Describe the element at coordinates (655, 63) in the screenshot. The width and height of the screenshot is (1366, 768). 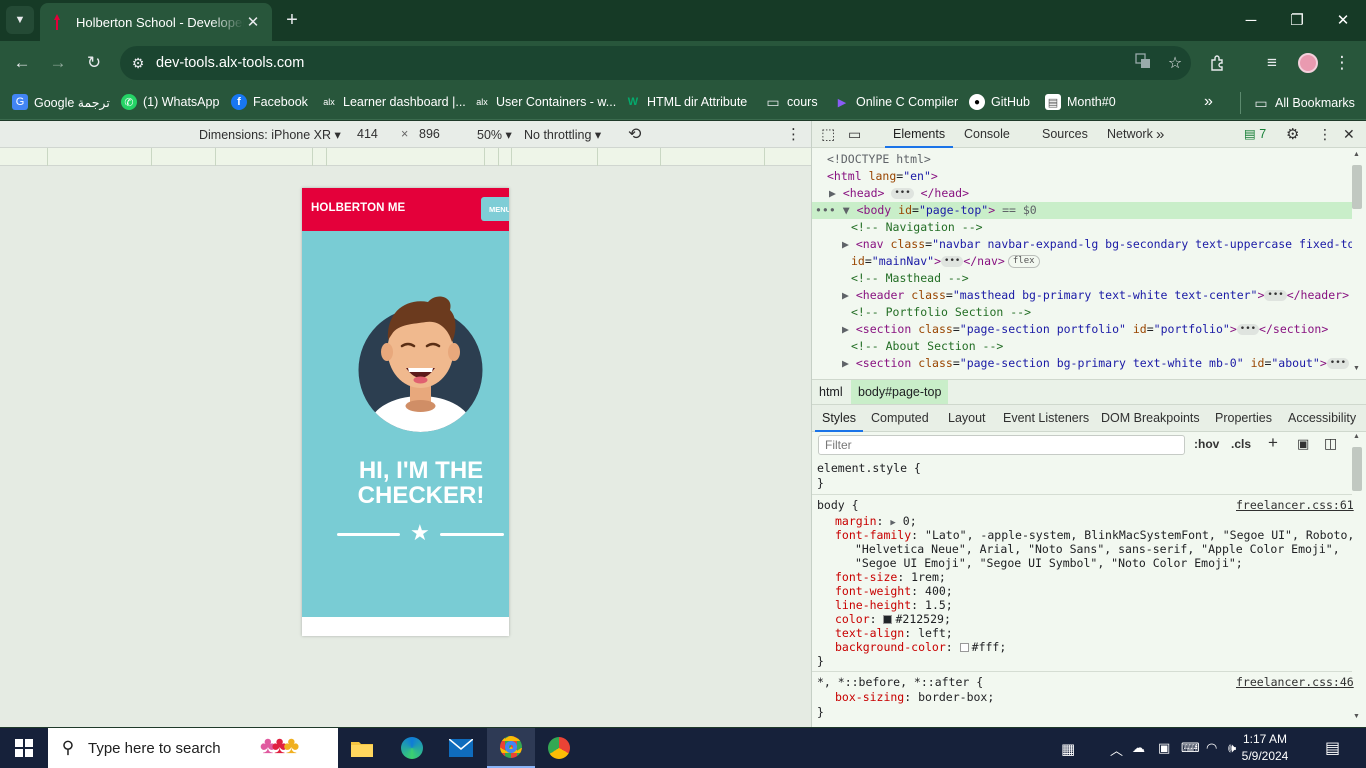
I see `address-bar: ⚙ dev-tools.alx-tools.com ☆` at that location.